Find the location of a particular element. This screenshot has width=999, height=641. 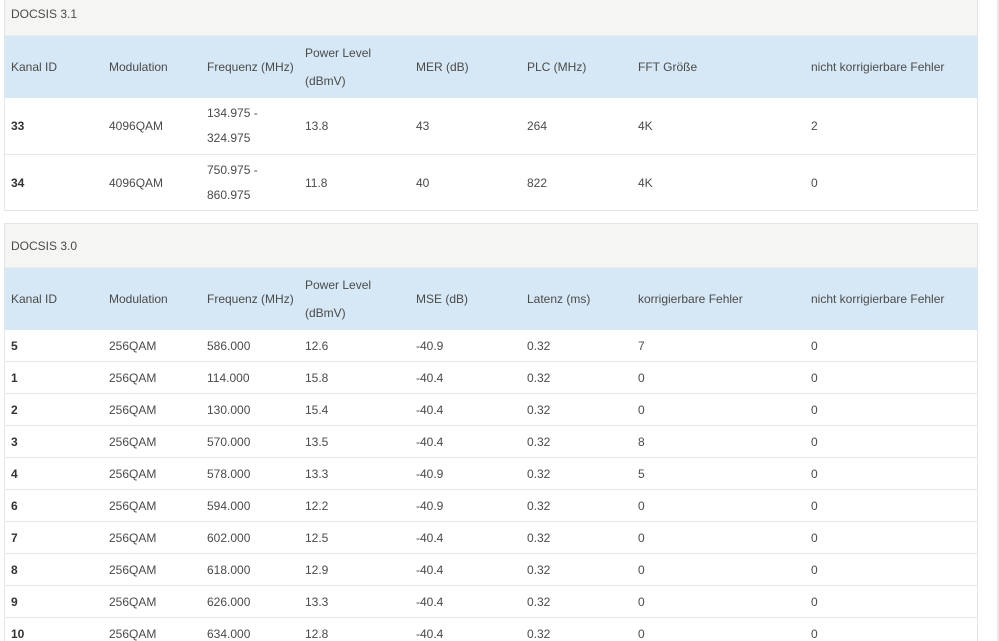

docsis-30-table-row: 9 256QAM 626.000 13.3 -40.4 0.32 0 0 is located at coordinates (491, 601).